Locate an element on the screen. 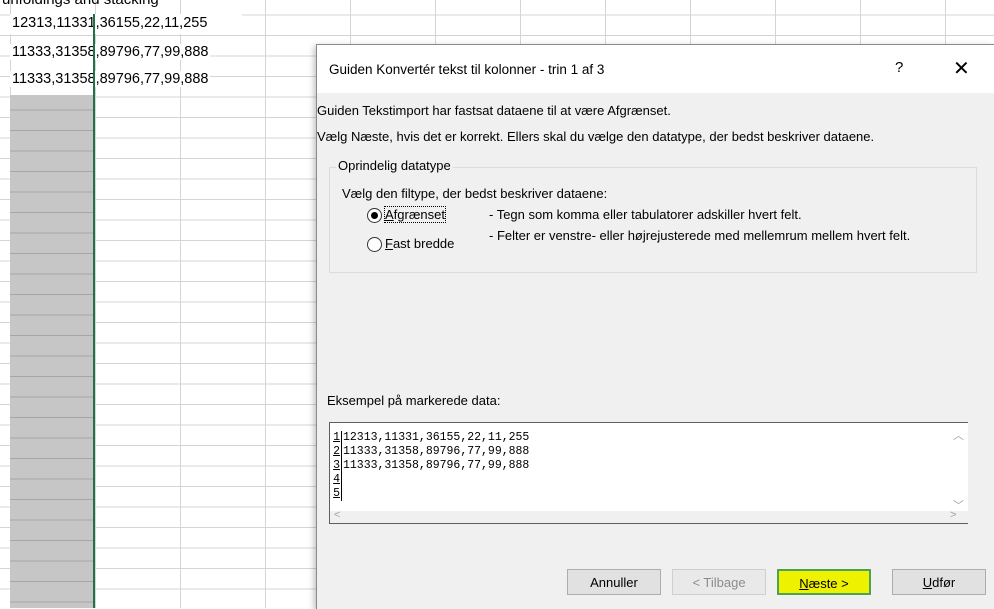 This screenshot has width=994, height=609. finish-button: Udfør is located at coordinates (939, 582).